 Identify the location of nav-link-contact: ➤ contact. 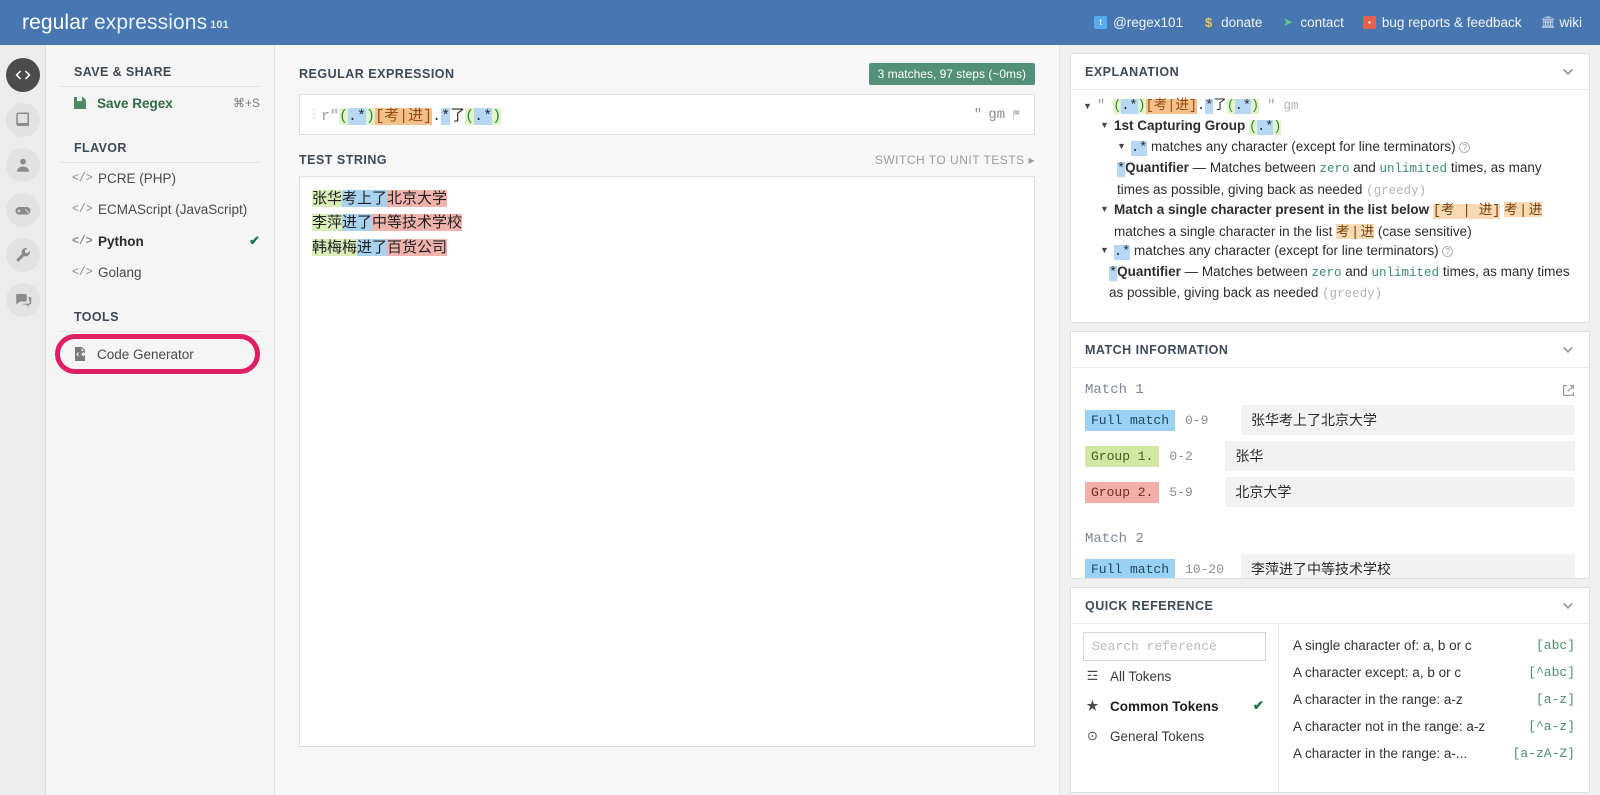
(1312, 22).